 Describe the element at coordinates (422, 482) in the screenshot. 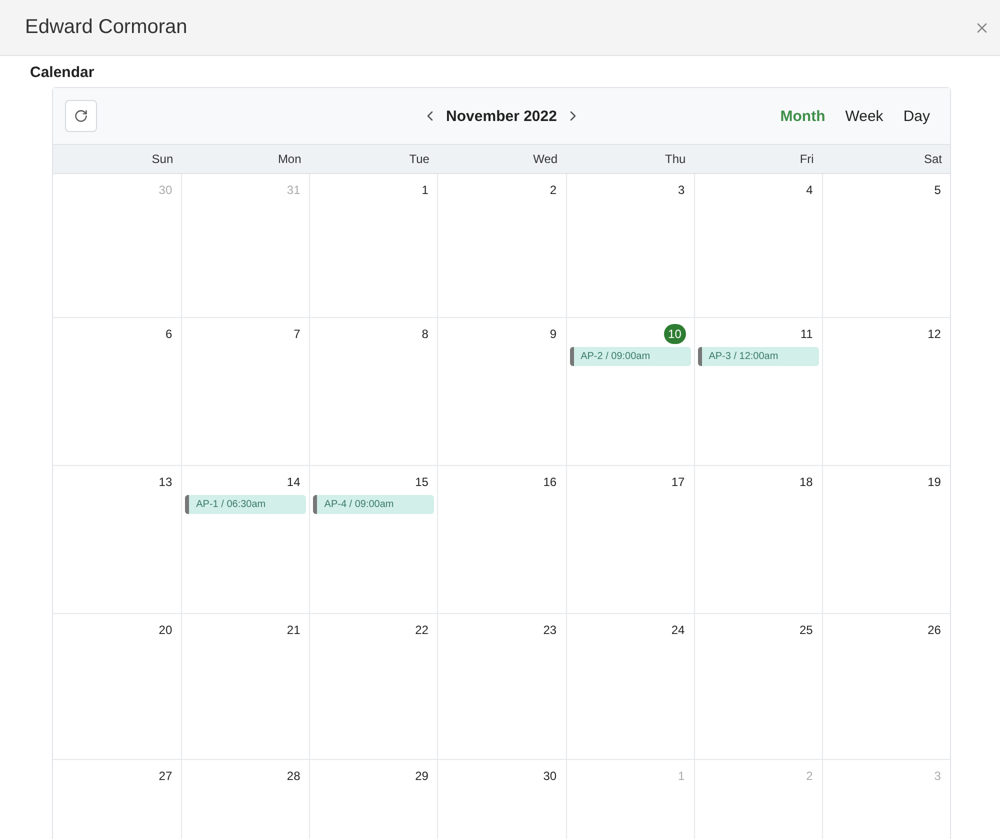

I see `day-number: 15` at that location.